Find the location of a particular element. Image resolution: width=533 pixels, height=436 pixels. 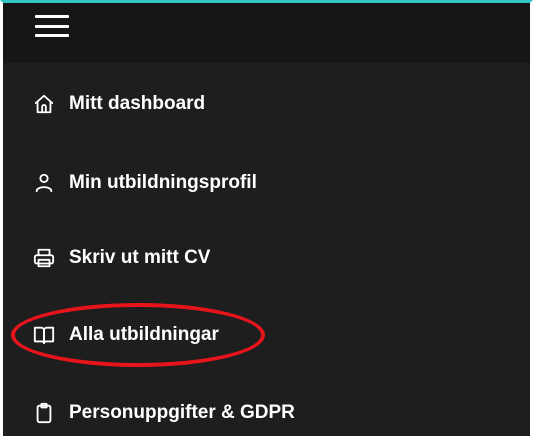

hamburger-menu-icon is located at coordinates (52, 26).